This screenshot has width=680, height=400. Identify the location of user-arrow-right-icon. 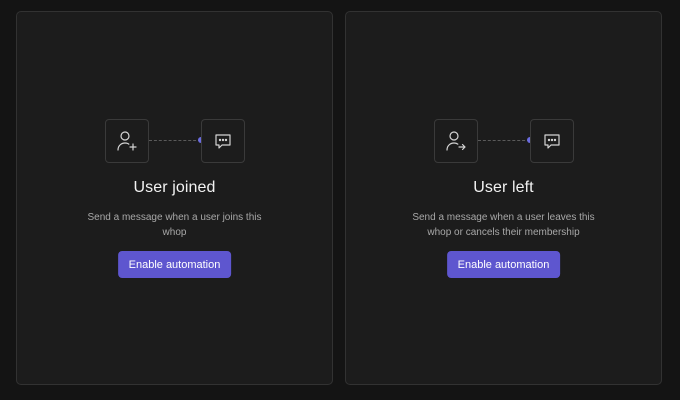
(455, 141).